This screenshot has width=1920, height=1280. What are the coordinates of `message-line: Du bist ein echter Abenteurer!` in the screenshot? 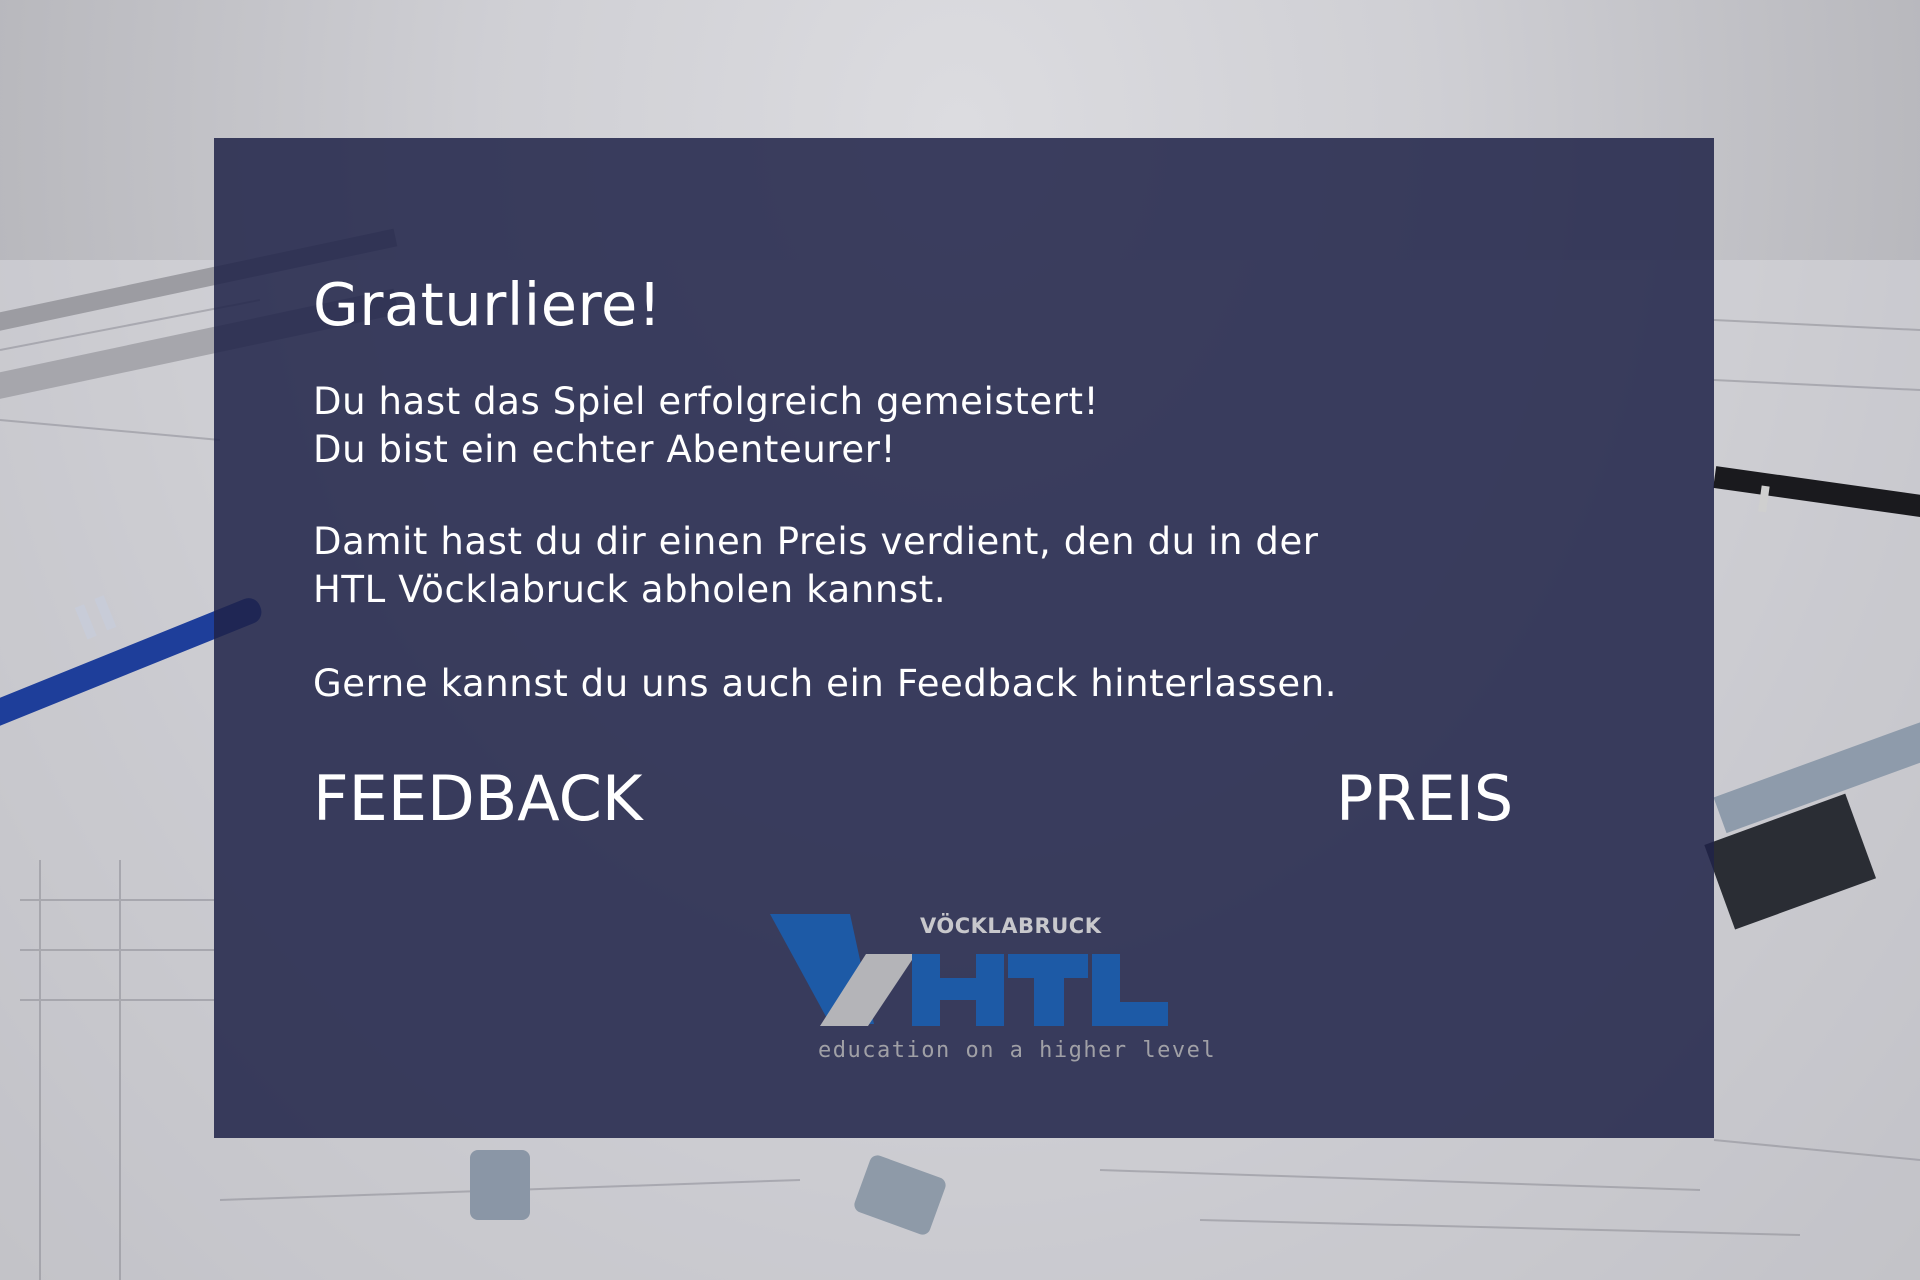 It's located at (605, 449).